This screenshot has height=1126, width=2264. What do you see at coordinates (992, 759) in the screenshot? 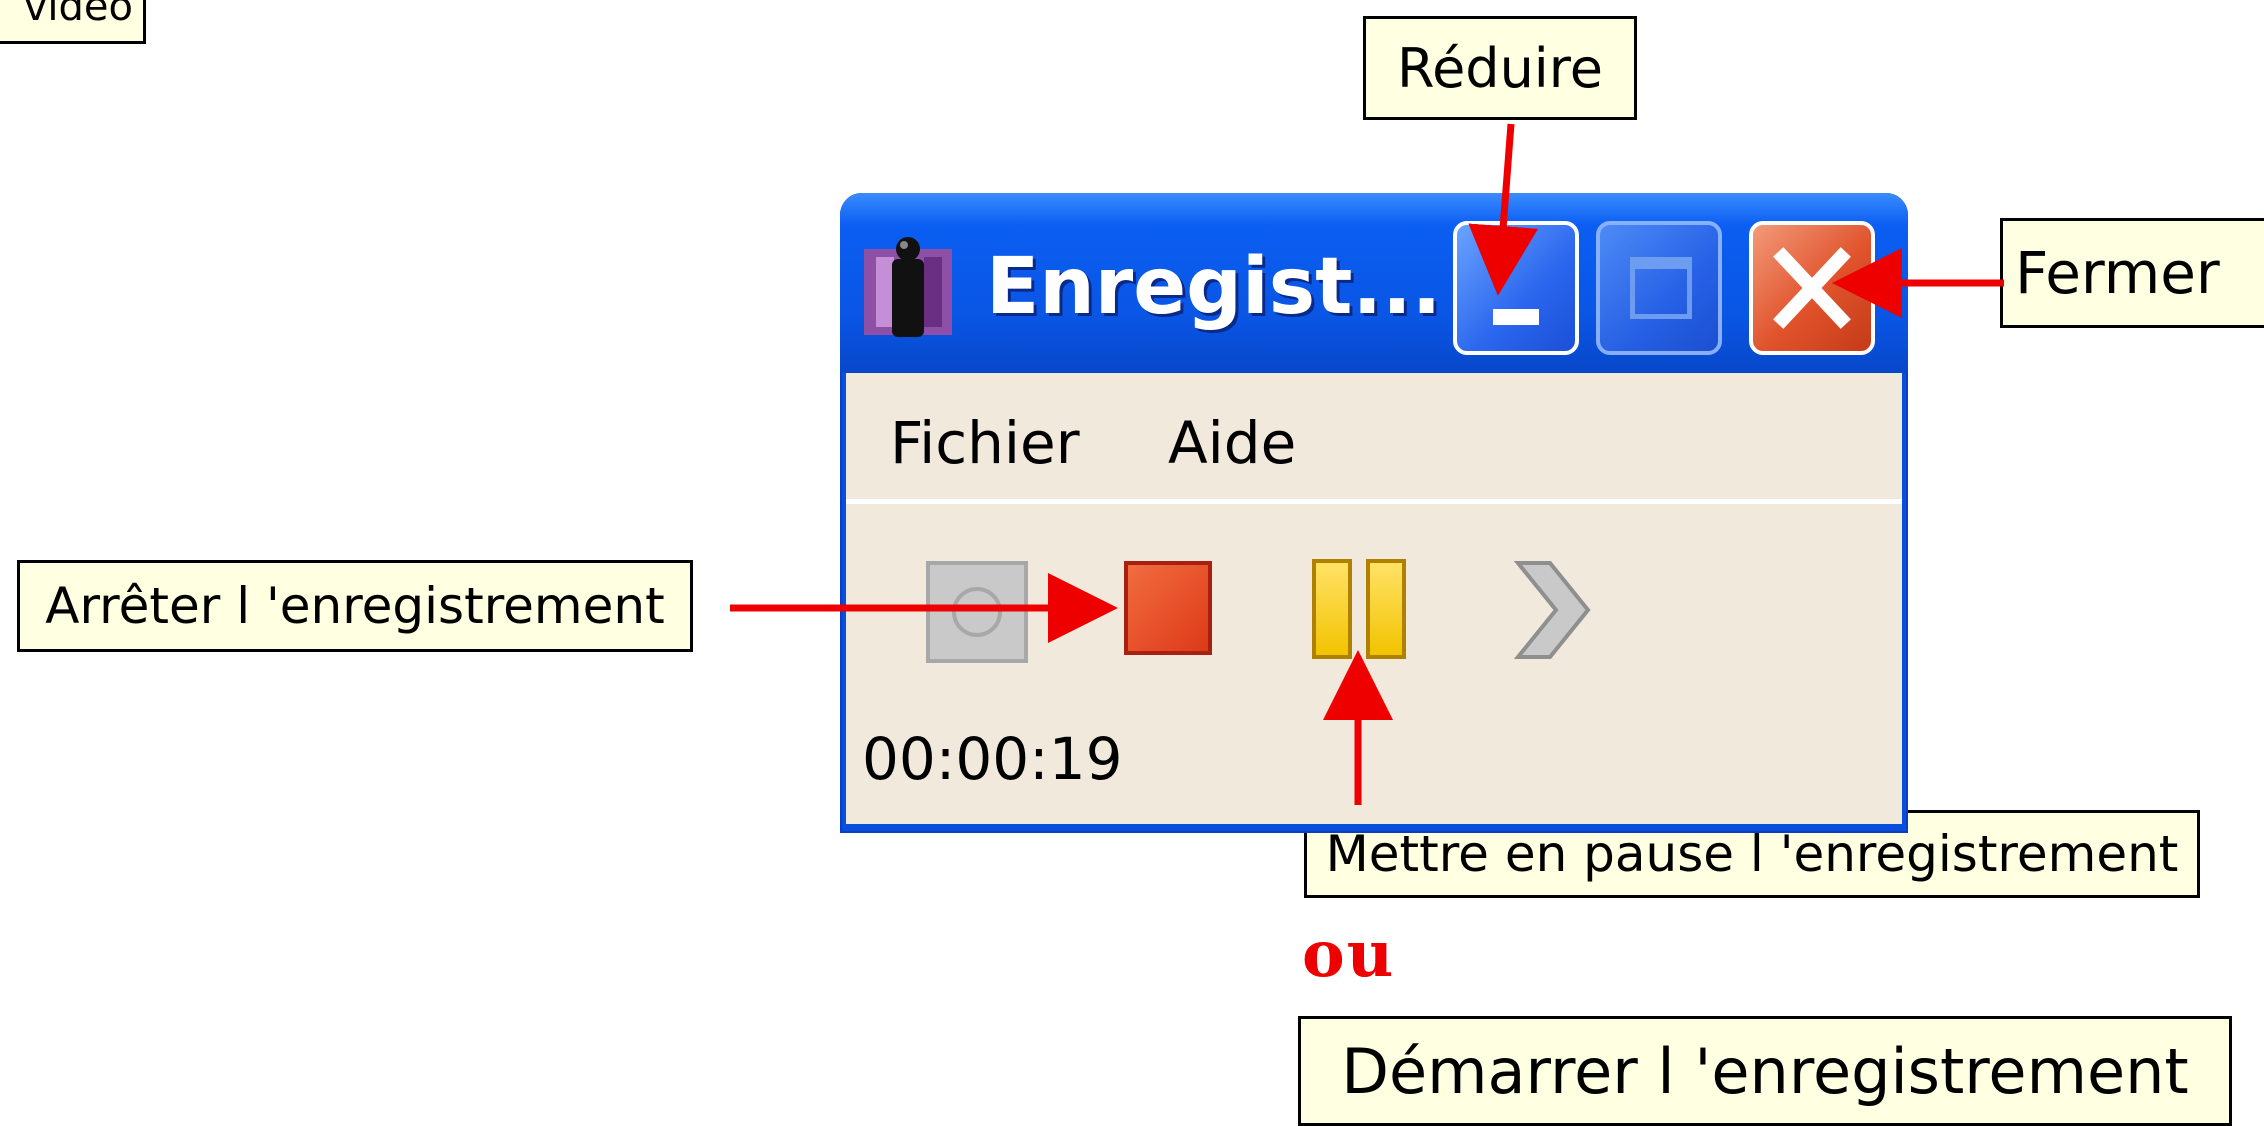
I see `elapsed-timer: 00:00:19` at bounding box center [992, 759].